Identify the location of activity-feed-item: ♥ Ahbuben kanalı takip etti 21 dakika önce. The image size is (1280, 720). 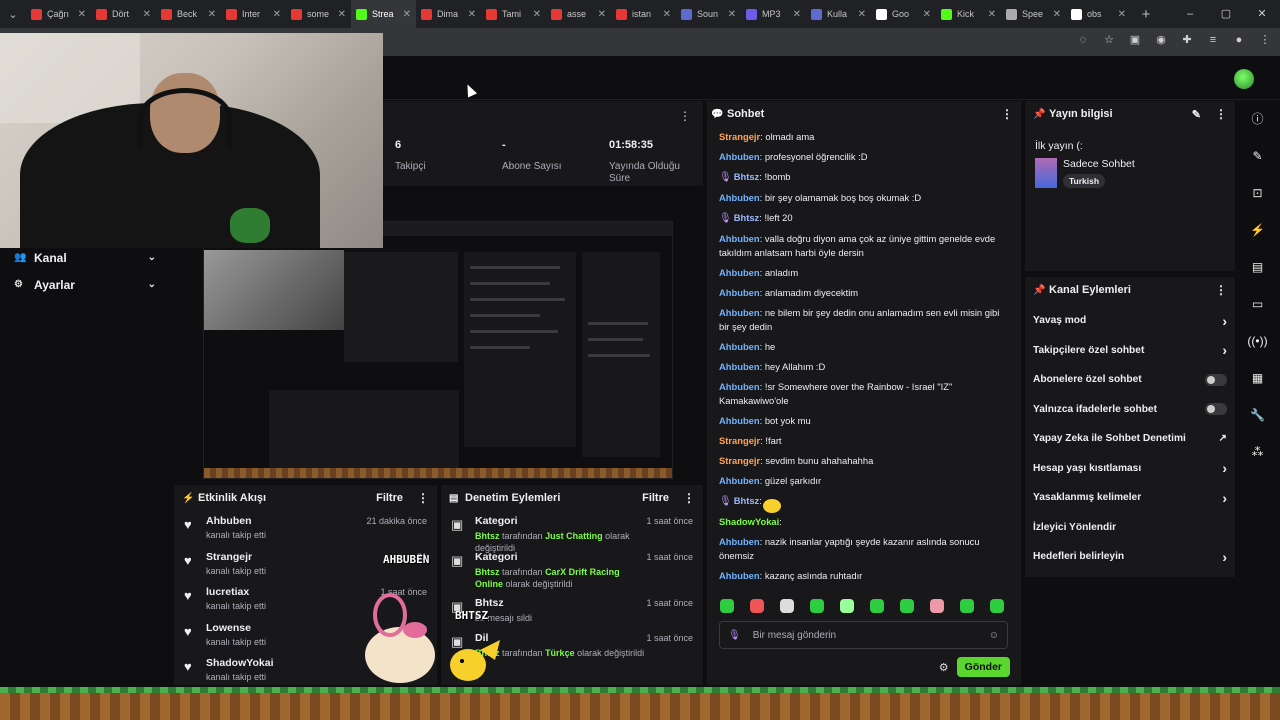
(305, 529).